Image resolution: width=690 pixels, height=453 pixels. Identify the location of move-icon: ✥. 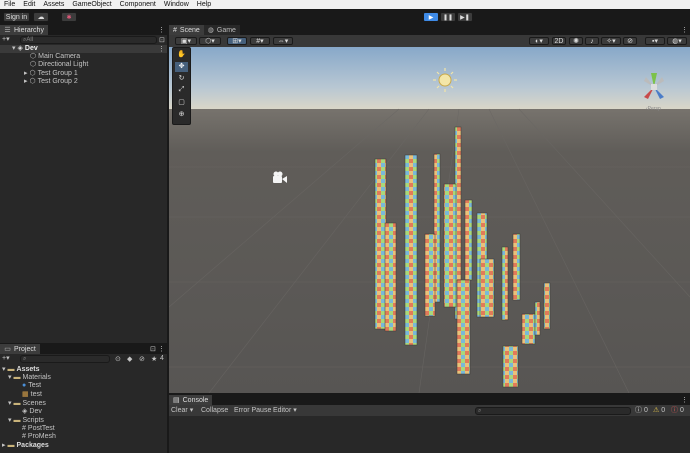
(181, 66).